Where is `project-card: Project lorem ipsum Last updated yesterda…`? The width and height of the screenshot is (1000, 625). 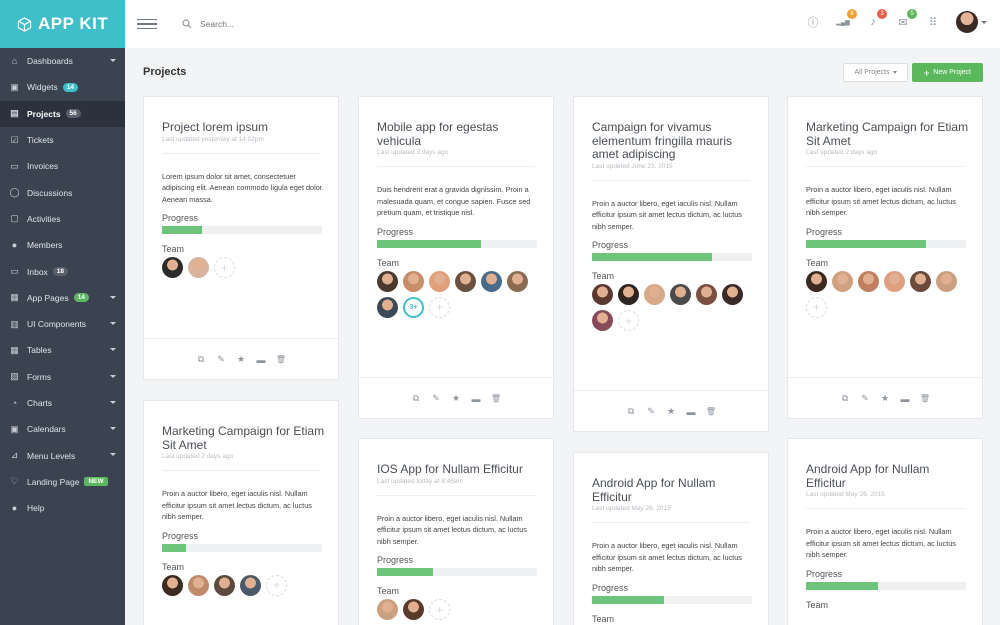 project-card: Project lorem ipsum Last updated yesterda… is located at coordinates (241, 238).